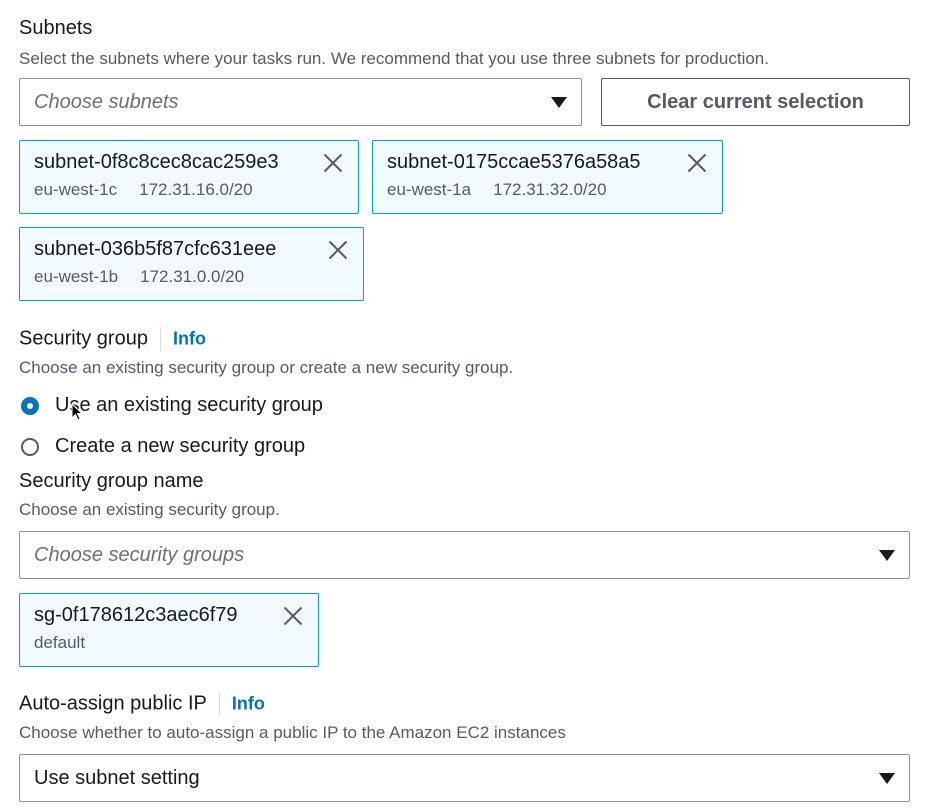 This screenshot has width=937, height=812. Describe the element at coordinates (83, 338) in the screenshot. I see `security-group-label: Security group` at that location.